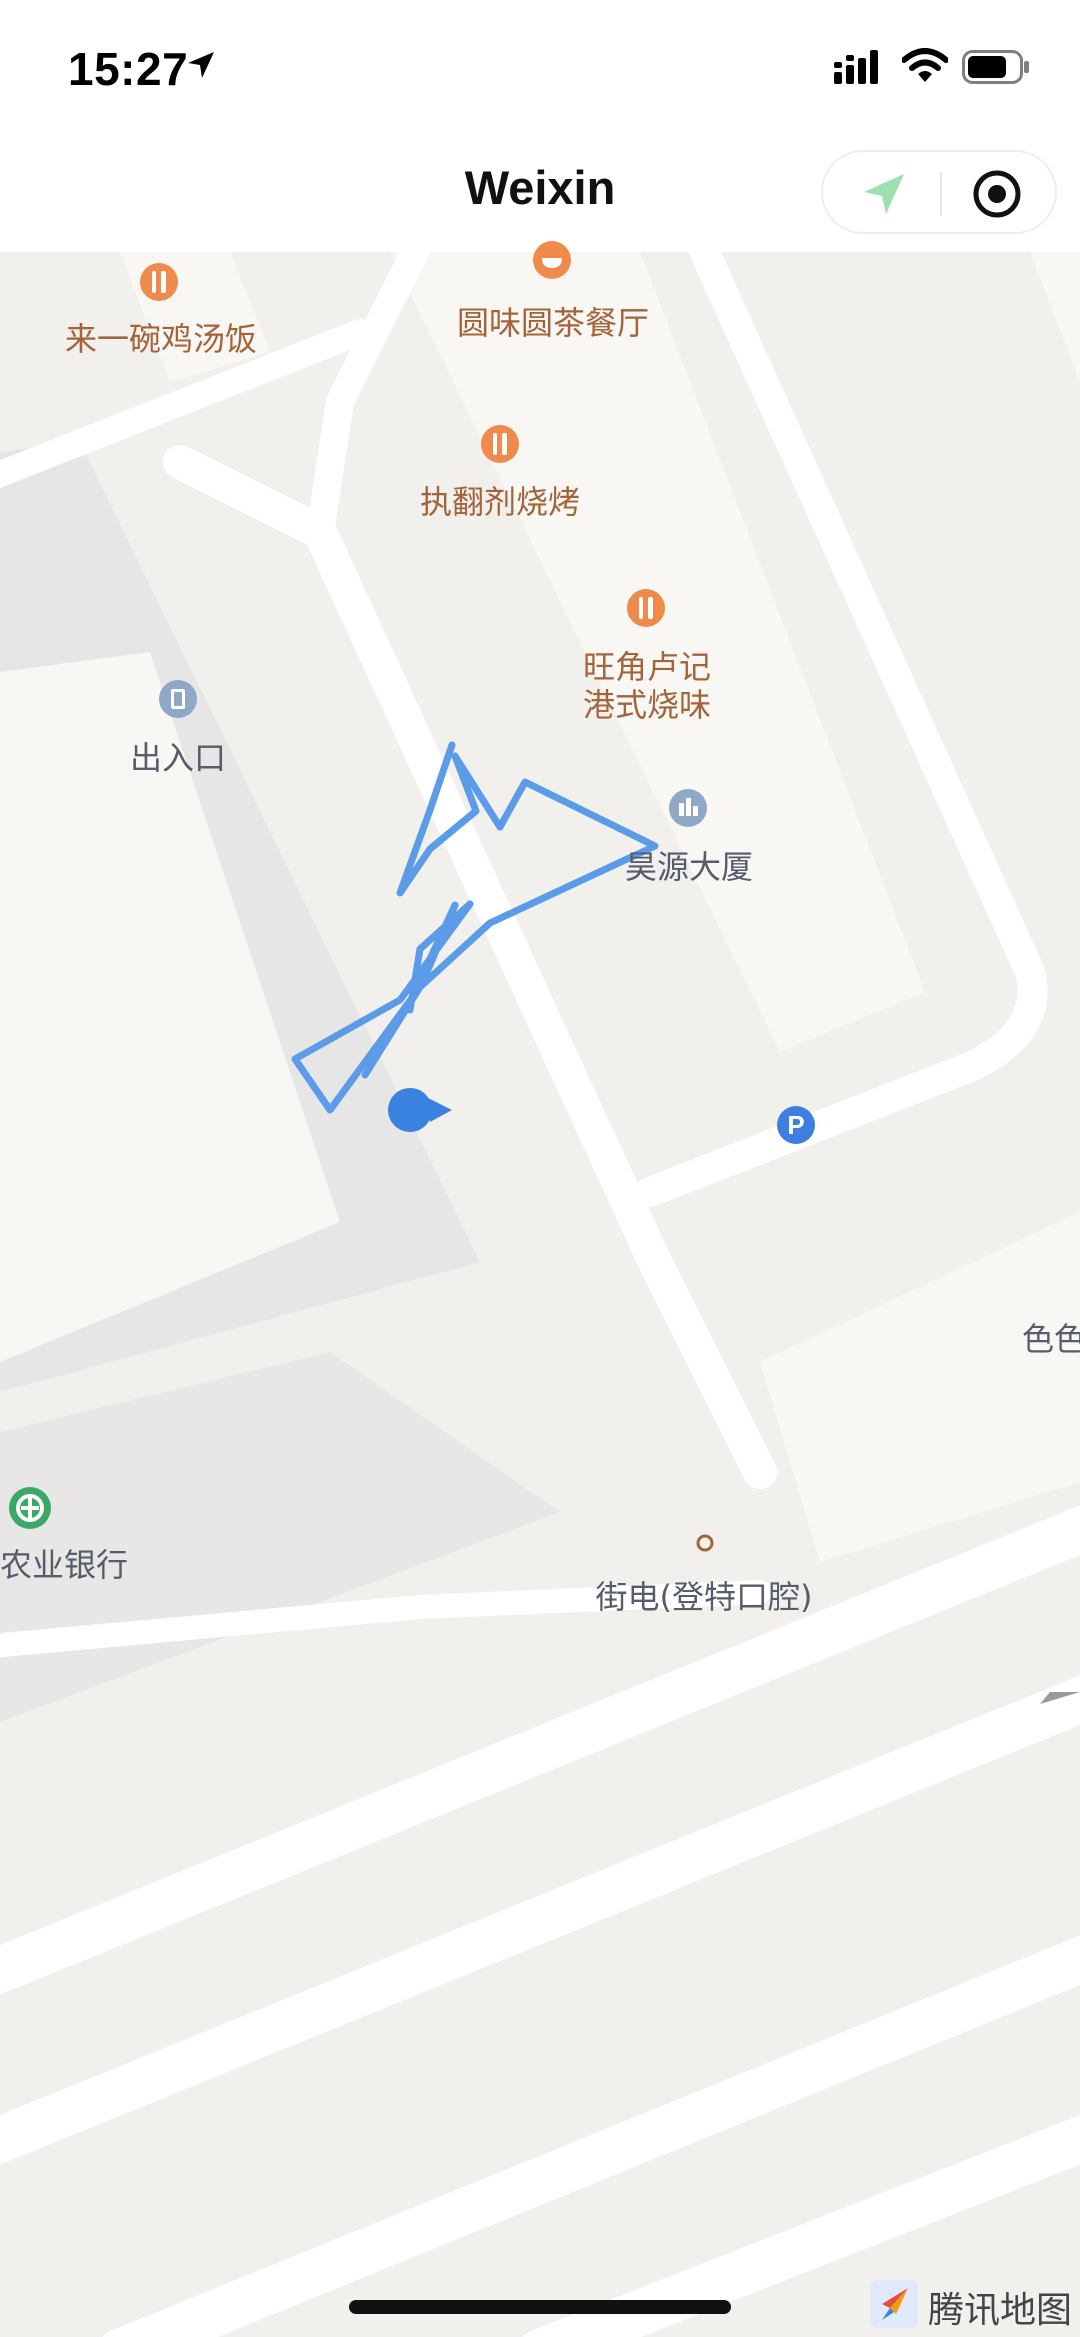 This screenshot has width=1080, height=2337. I want to click on home-indicator, so click(540, 2307).